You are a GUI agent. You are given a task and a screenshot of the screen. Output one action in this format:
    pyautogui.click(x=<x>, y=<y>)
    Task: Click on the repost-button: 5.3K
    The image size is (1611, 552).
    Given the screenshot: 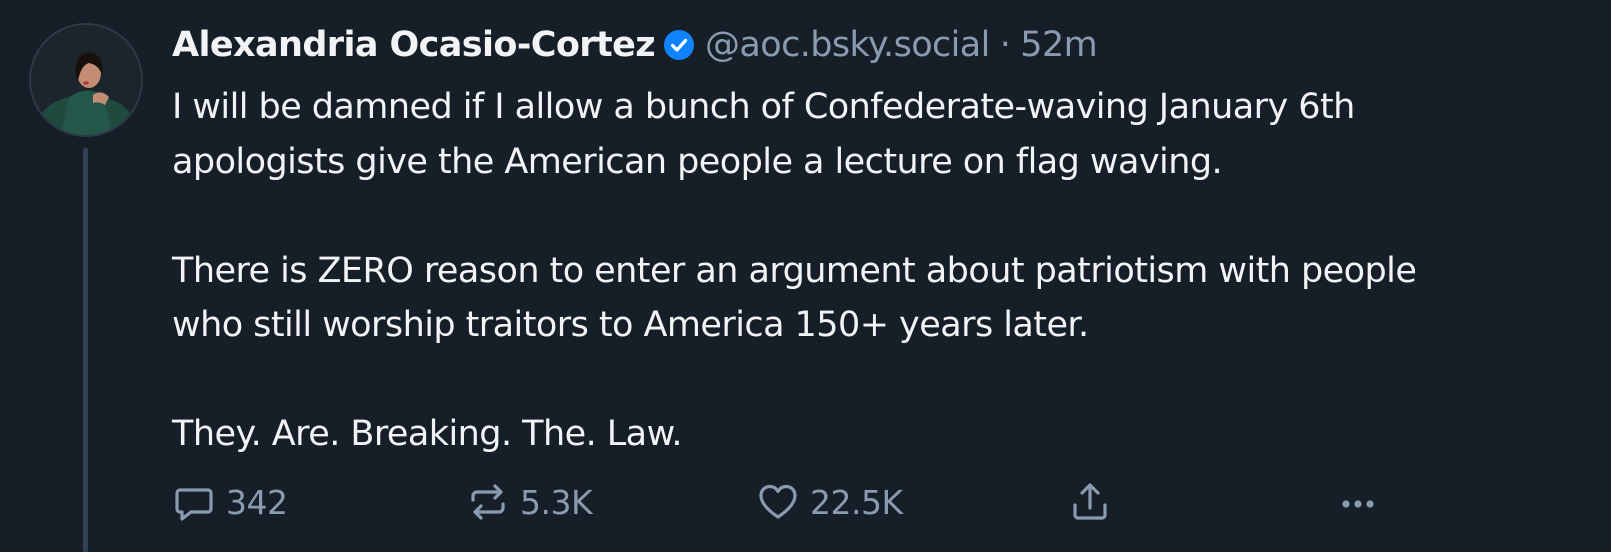 What is the action you would take?
    pyautogui.click(x=529, y=502)
    